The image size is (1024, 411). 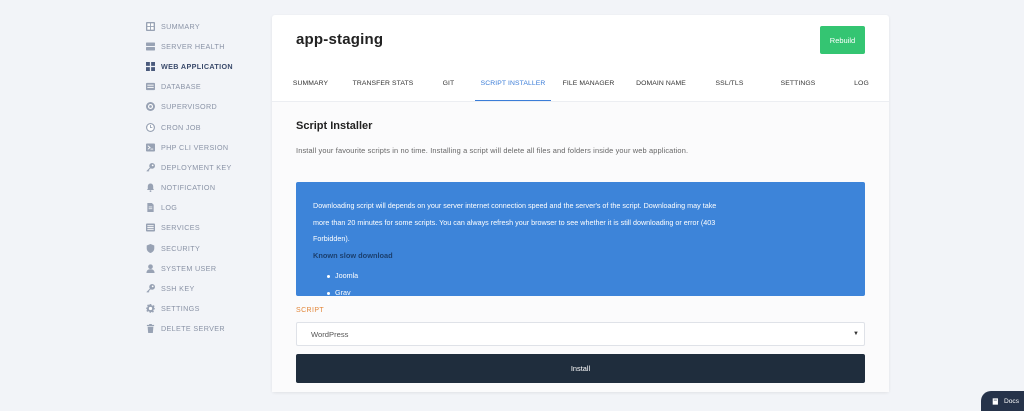 I want to click on gear-icon, so click(x=150, y=309).